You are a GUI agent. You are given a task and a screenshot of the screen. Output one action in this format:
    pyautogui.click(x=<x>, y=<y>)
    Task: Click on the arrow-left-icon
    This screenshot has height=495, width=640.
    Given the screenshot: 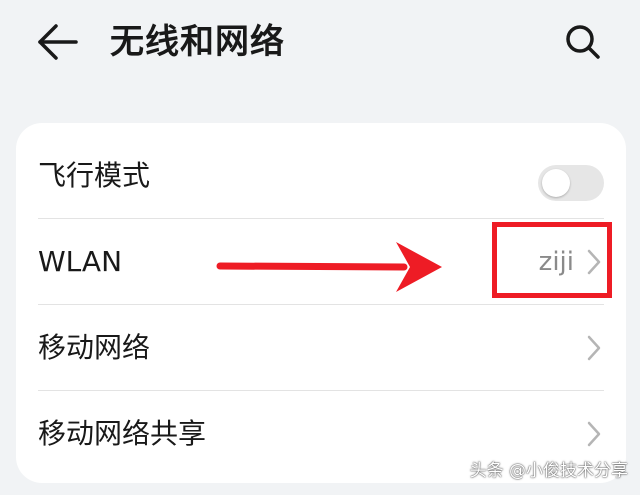 What is the action you would take?
    pyautogui.click(x=58, y=42)
    